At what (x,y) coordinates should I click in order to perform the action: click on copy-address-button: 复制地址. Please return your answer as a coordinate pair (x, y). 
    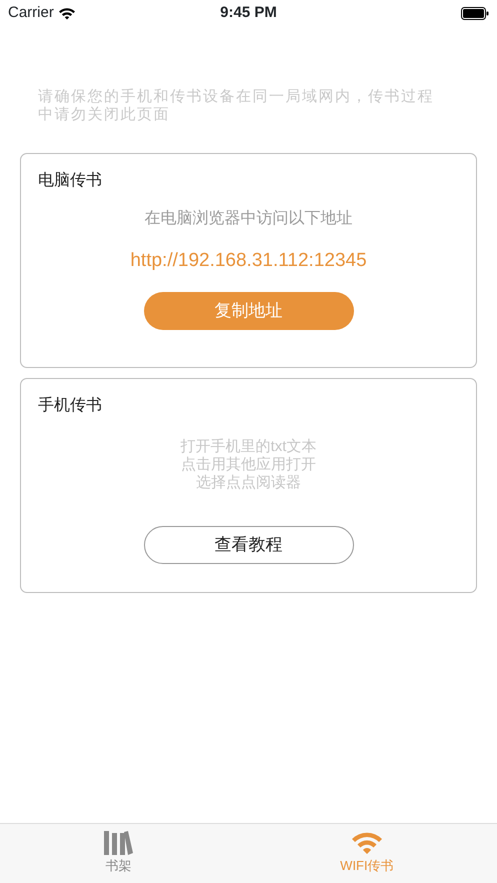
    Looking at the image, I should click on (249, 311).